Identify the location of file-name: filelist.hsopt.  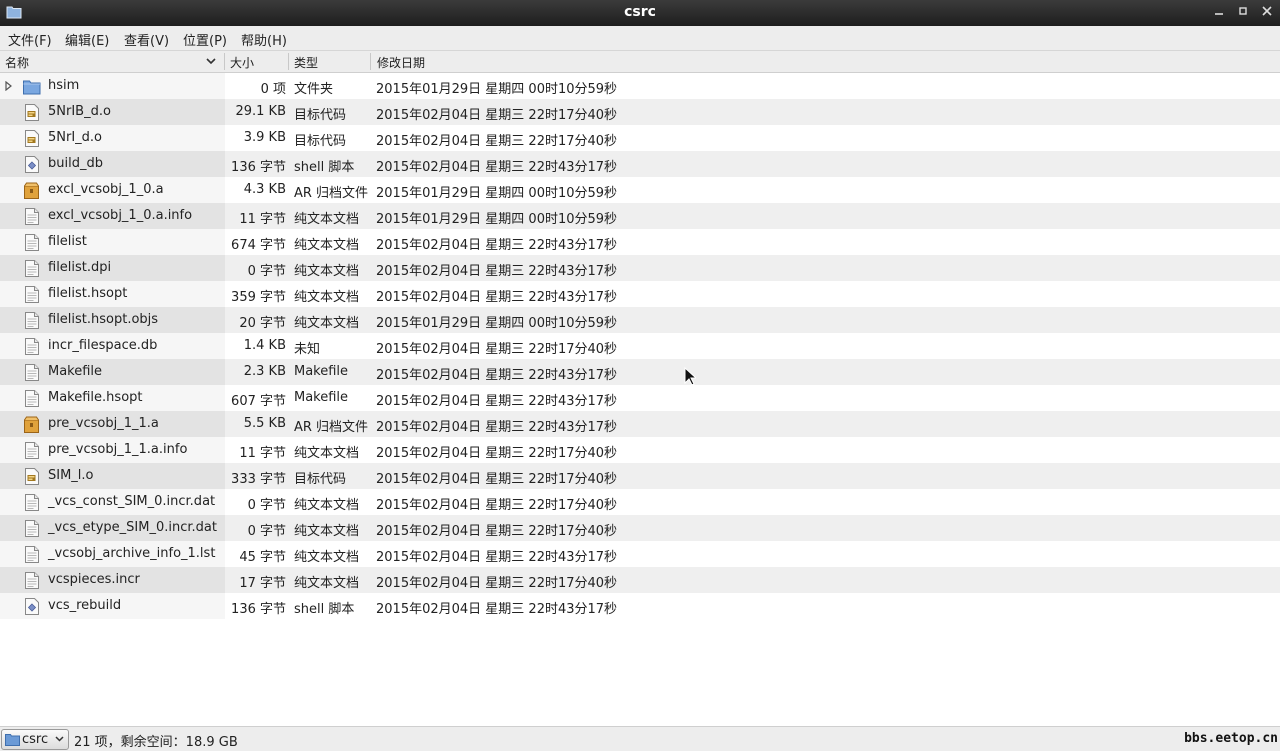
(88, 293).